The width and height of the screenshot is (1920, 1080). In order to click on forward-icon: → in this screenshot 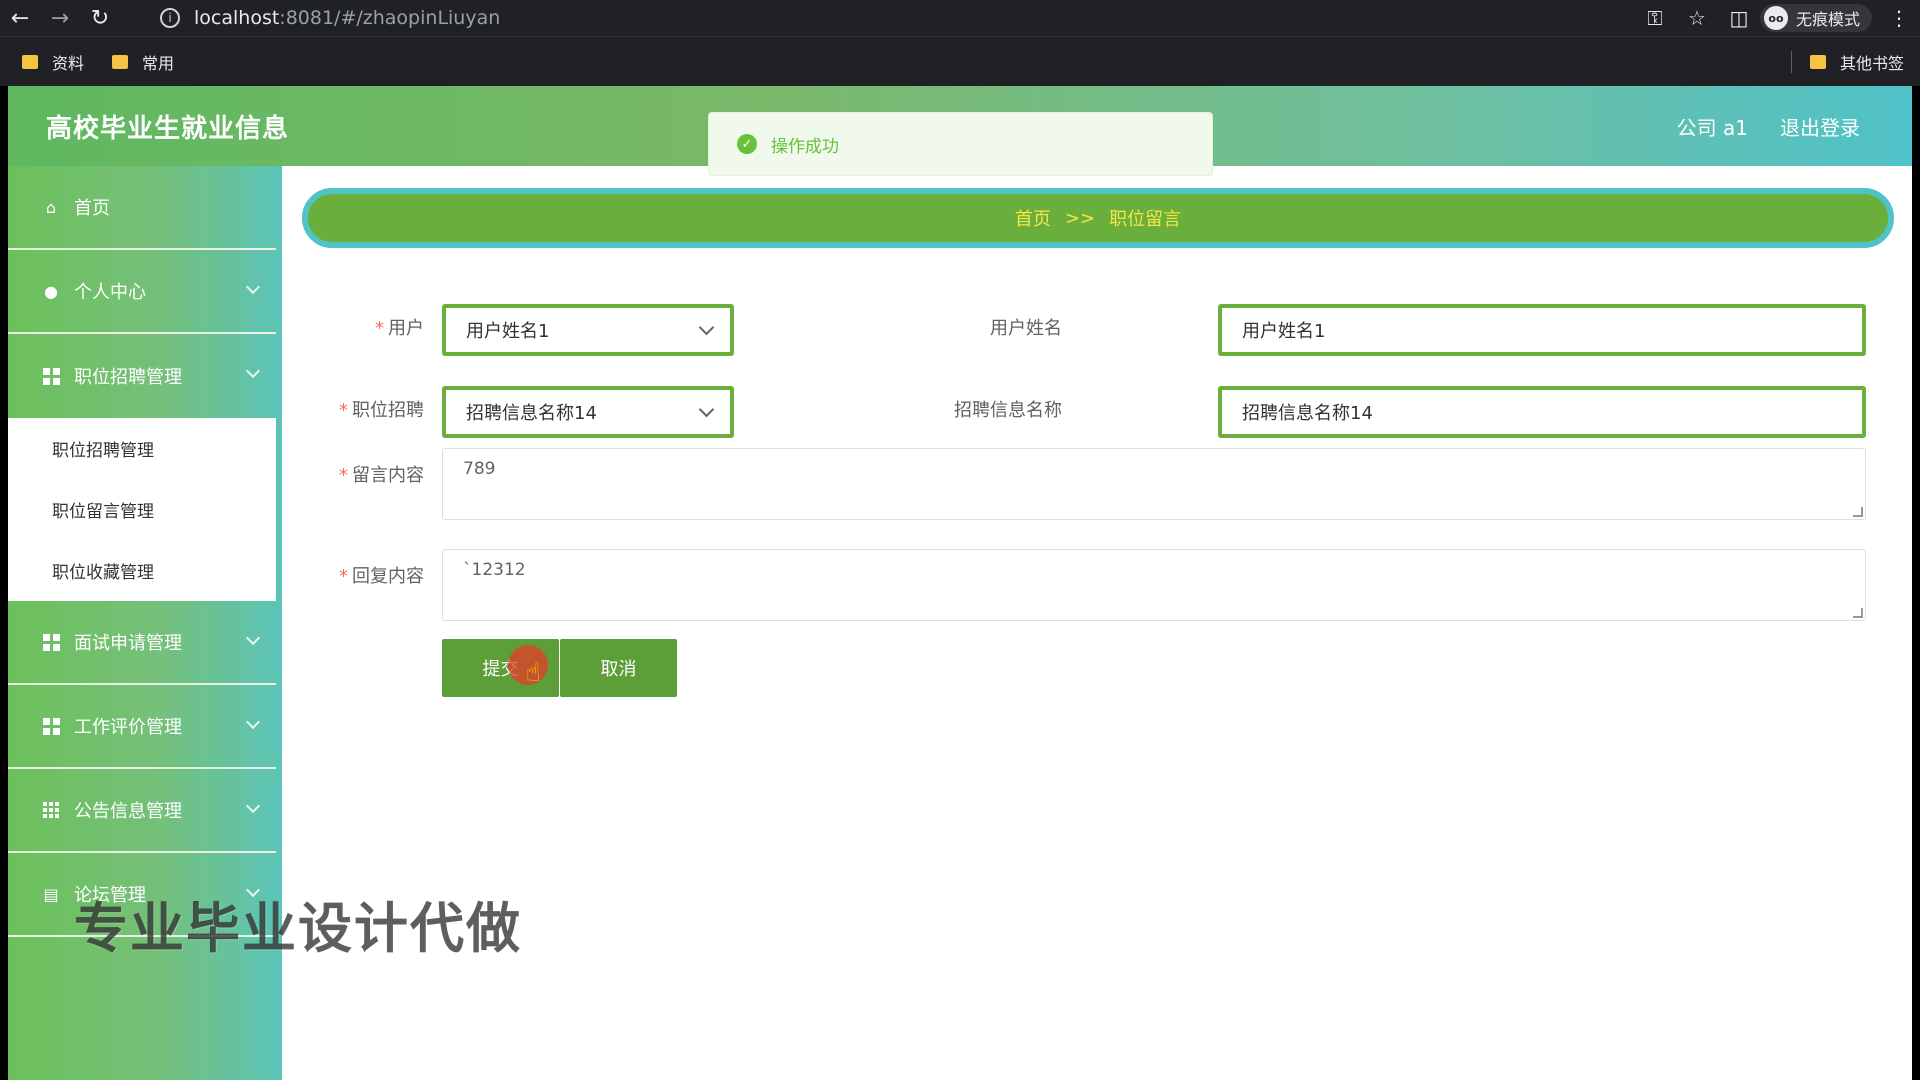, I will do `click(60, 18)`.